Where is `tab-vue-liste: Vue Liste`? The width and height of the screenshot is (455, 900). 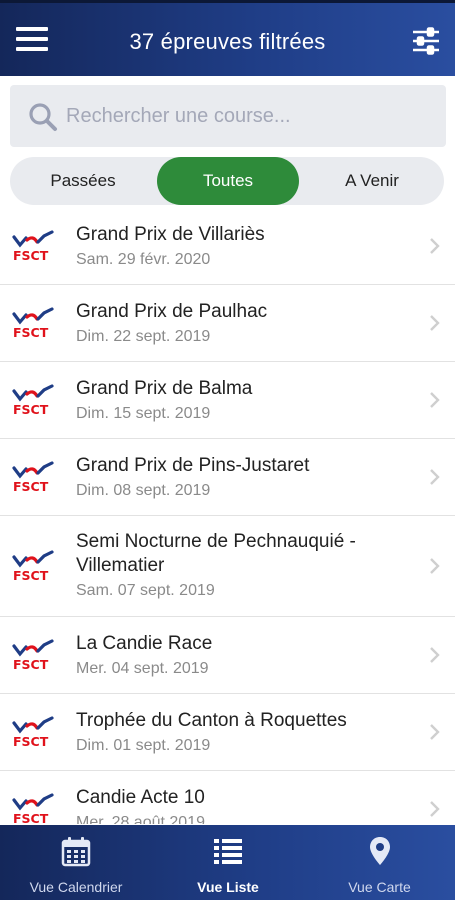 tab-vue-liste: Vue Liste is located at coordinates (228, 862).